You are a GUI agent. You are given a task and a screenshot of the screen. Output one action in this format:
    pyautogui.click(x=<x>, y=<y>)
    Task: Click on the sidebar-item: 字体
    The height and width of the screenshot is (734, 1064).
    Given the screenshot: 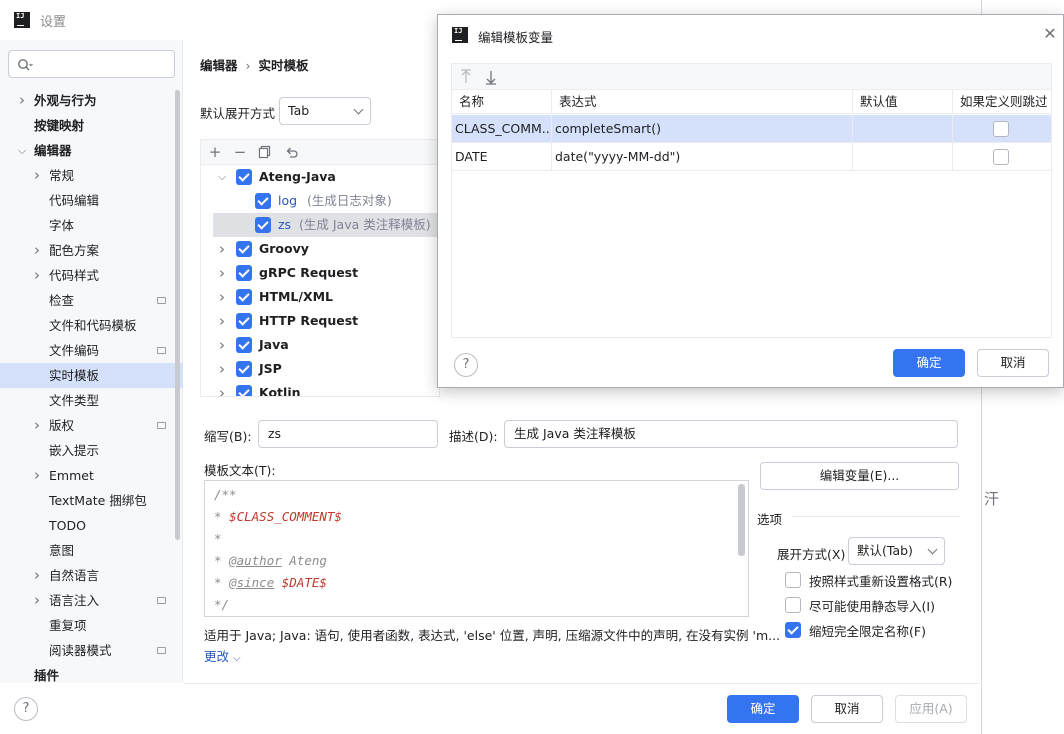 What is the action you would take?
    pyautogui.click(x=91, y=225)
    